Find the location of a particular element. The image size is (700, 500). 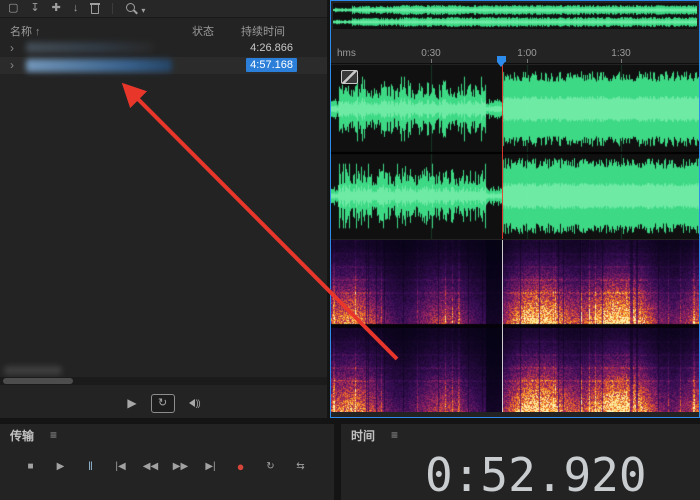

transport-panel: 传输 ≡ ■ ▶ ‖ |◀ ◀◀ ▶▶ ▶| ● ↻ ⇆ is located at coordinates (167, 462).